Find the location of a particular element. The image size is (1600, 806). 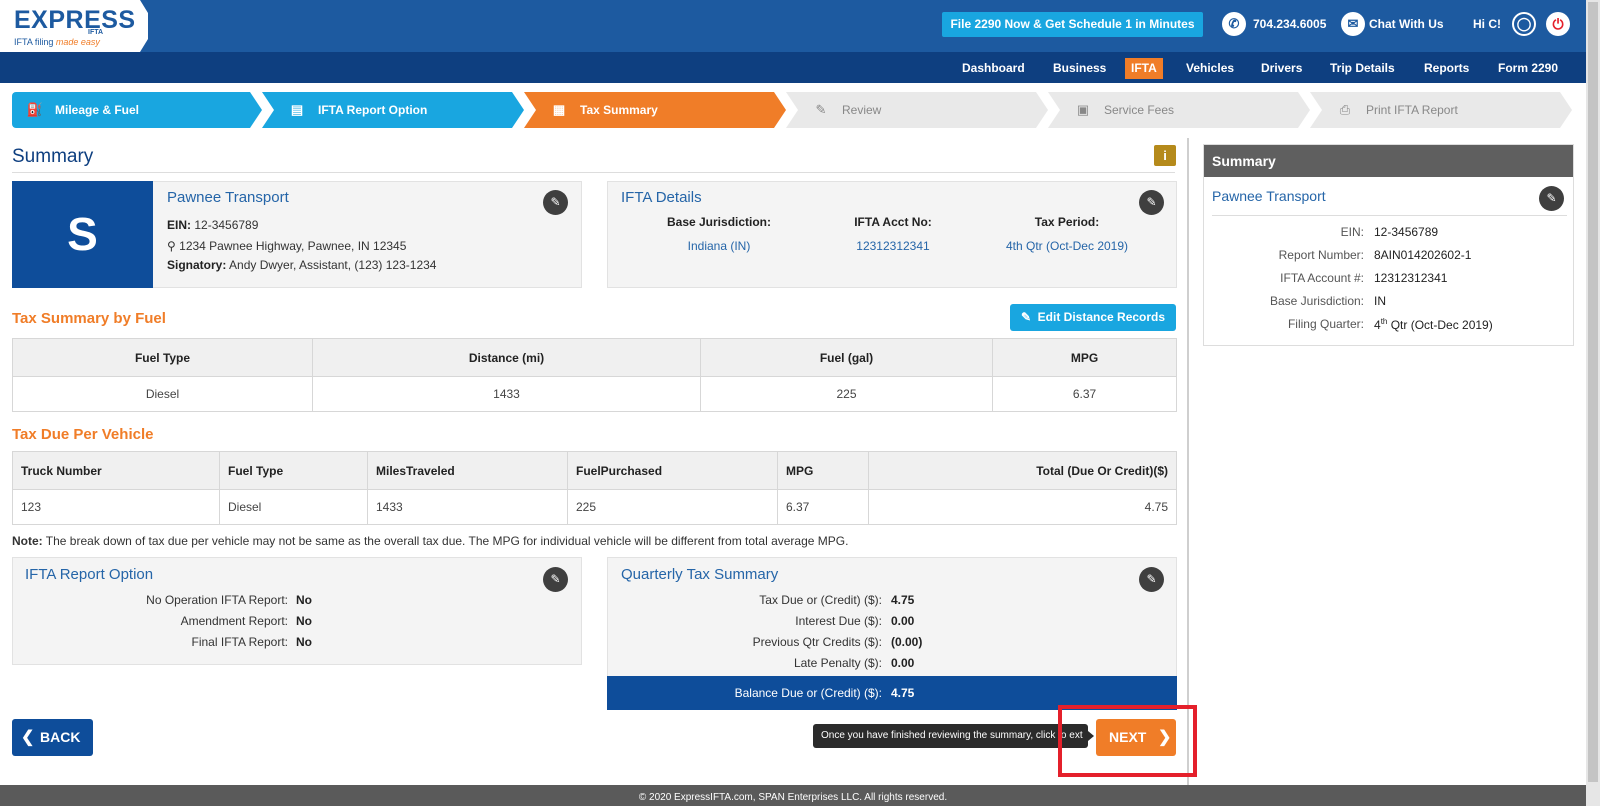

logo: EXPRESS IFTA IFTA filing made easy is located at coordinates (74, 26).